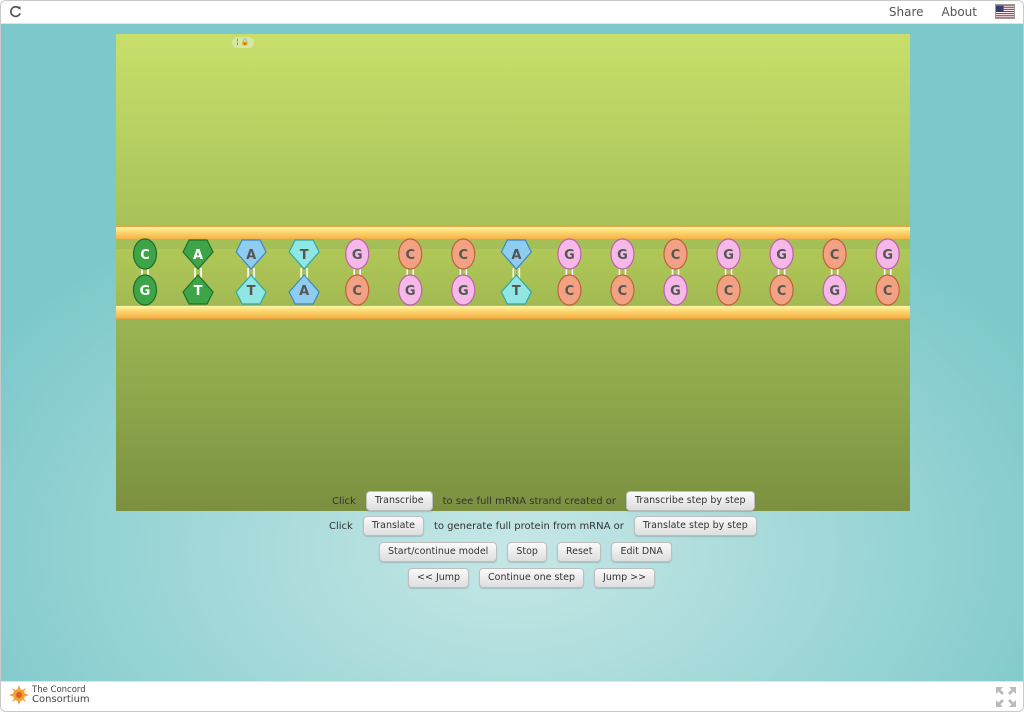  I want to click on nucleotide-top-12: G, so click(781, 254).